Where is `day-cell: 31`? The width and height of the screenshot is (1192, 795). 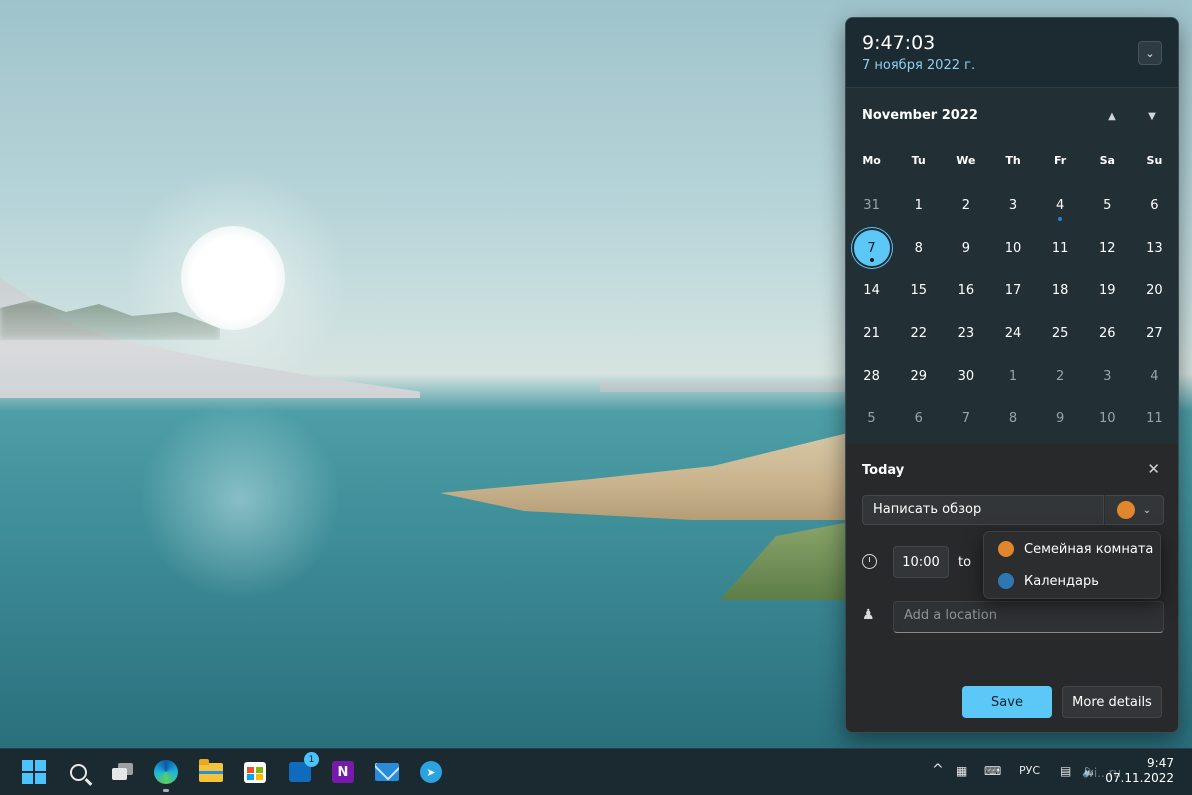 day-cell: 31 is located at coordinates (871, 205).